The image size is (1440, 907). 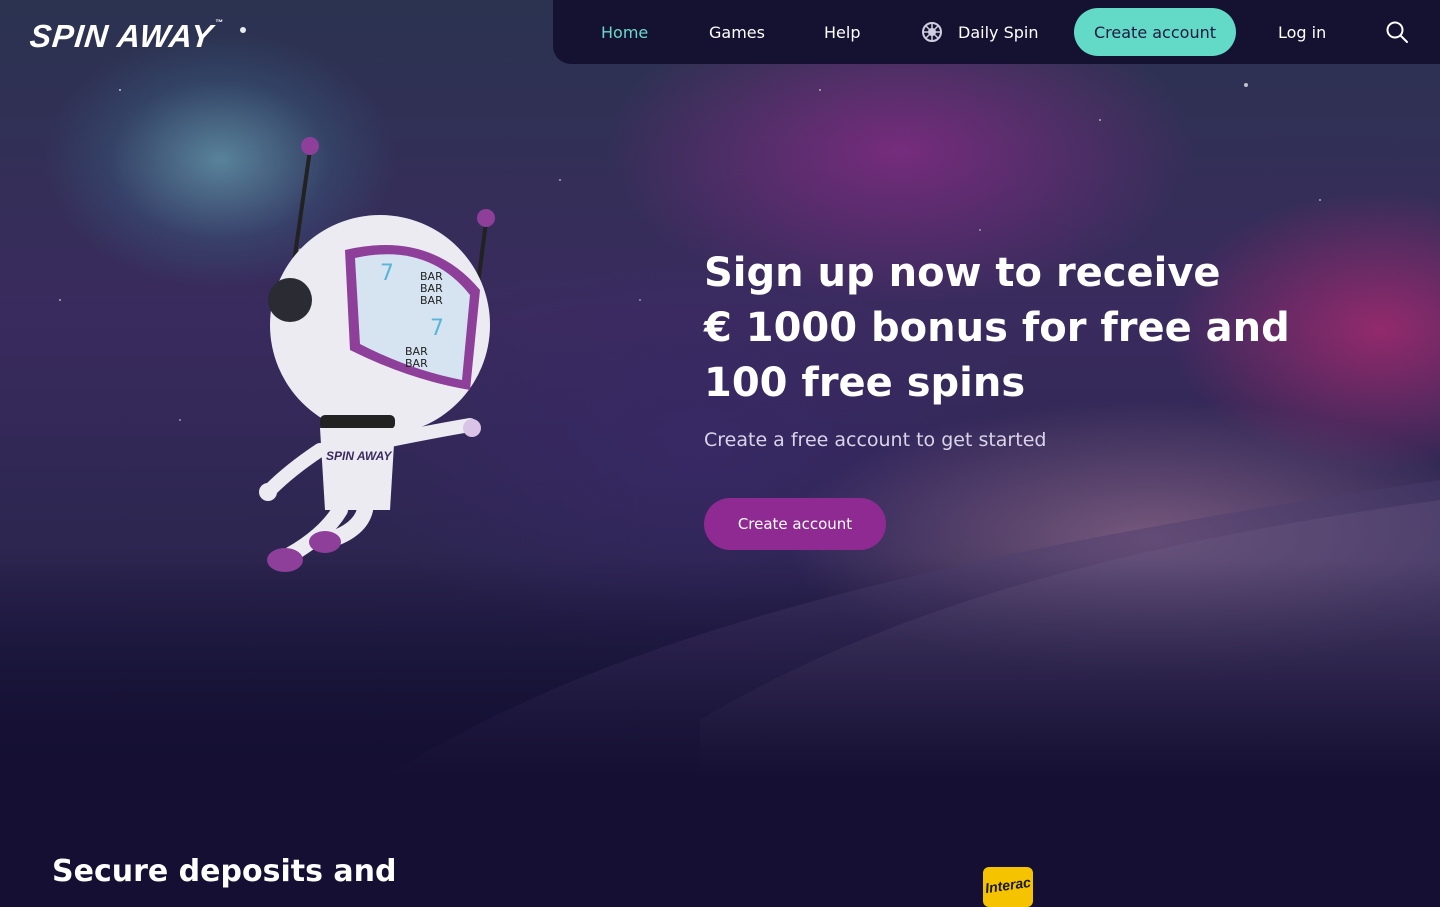 I want to click on spinaway-logo: SPIN AWAY™, so click(x=126, y=36).